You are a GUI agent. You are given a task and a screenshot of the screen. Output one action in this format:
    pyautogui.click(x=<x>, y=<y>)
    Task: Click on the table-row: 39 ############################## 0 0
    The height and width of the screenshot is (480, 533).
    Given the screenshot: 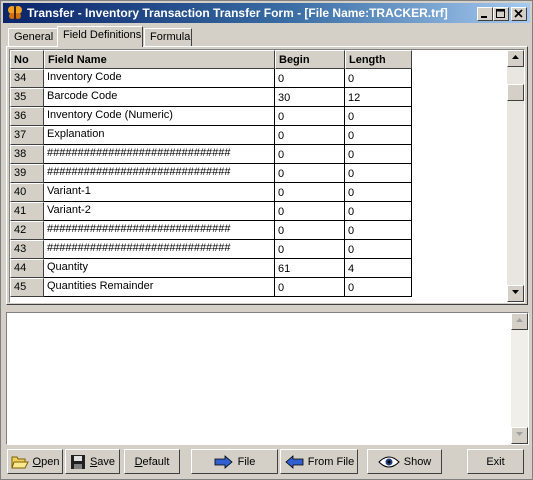 What is the action you would take?
    pyautogui.click(x=211, y=173)
    